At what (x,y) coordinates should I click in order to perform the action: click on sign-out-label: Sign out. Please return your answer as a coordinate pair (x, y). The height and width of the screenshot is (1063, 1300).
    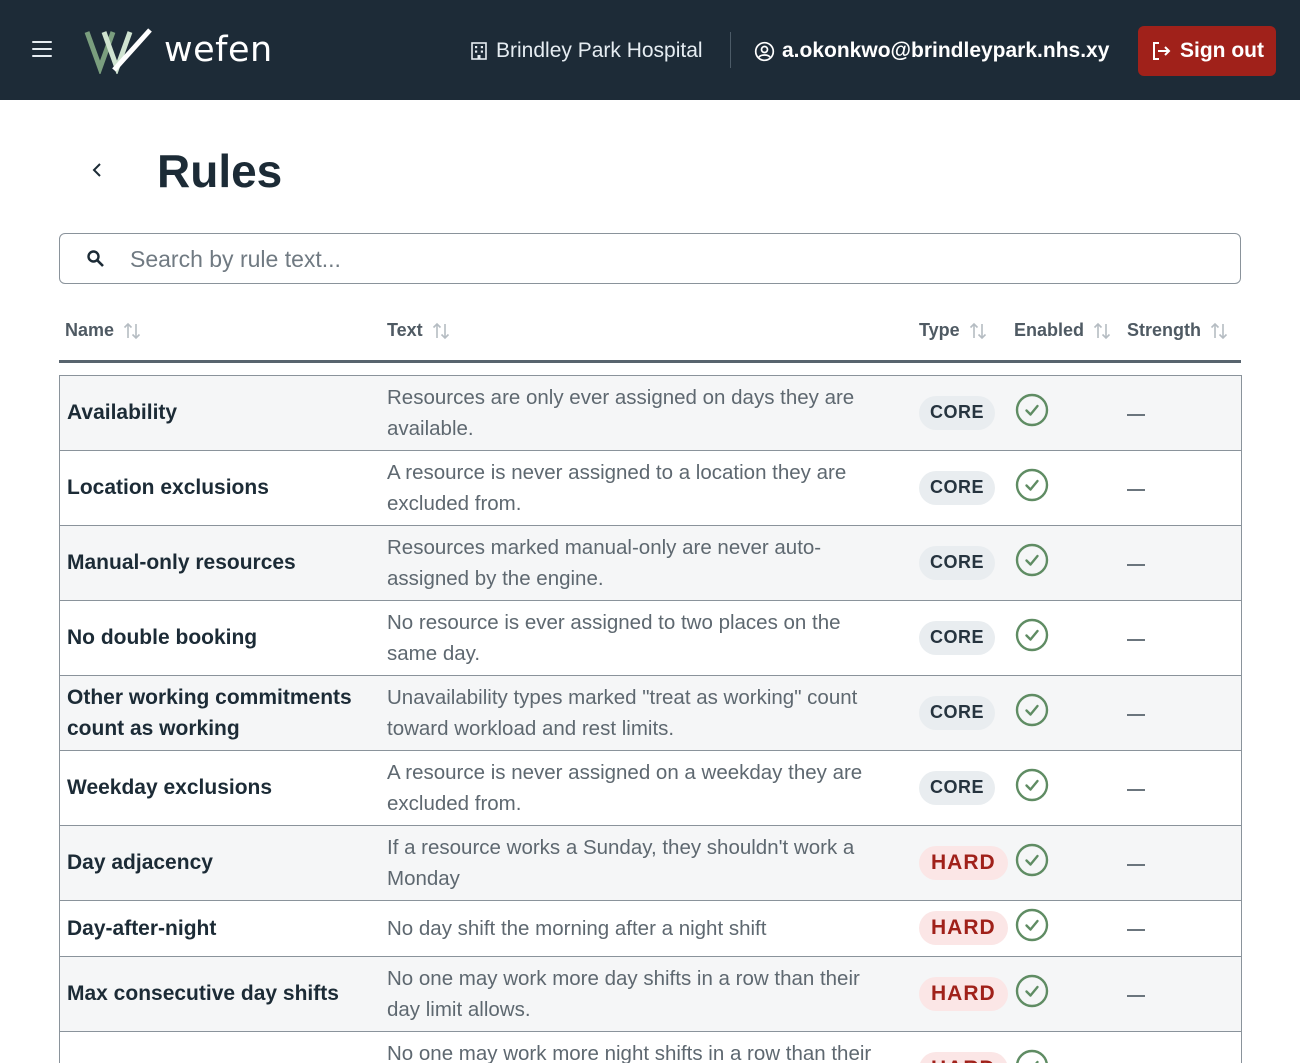
    Looking at the image, I should click on (1222, 50).